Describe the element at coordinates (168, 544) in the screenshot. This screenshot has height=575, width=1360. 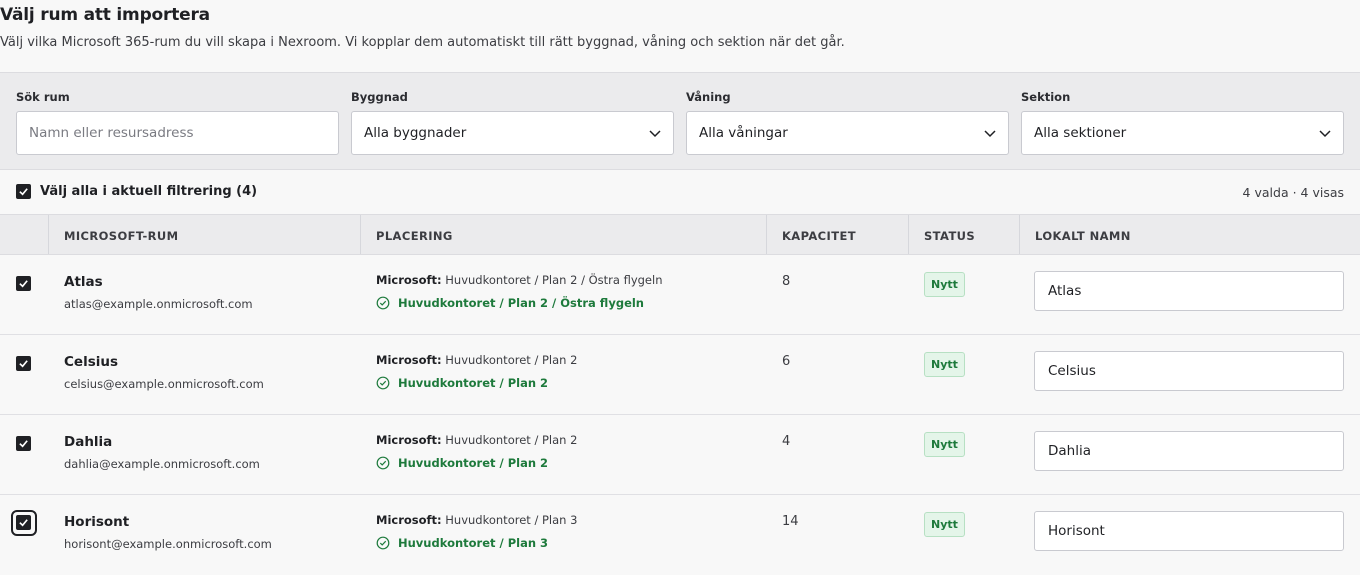
I see `room-email: horisont@example.onmicrosoft.com` at that location.